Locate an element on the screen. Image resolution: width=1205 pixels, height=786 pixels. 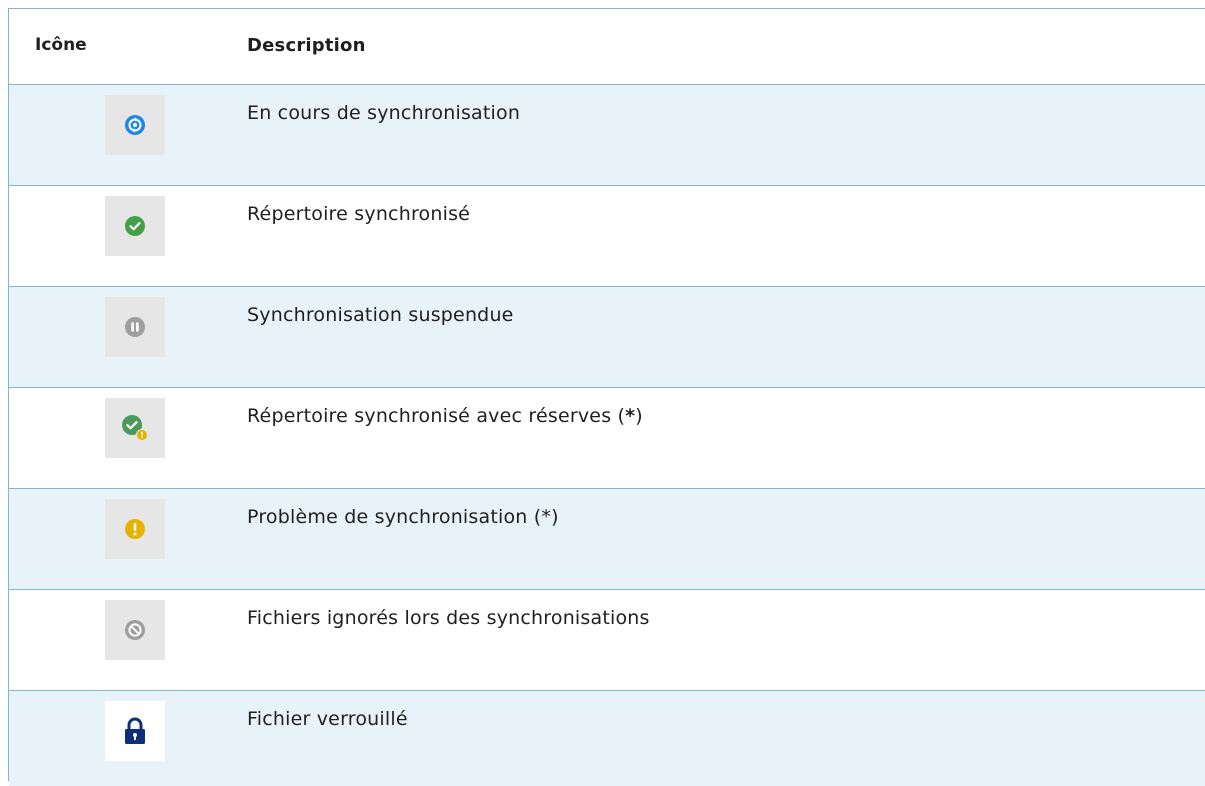
synced-check-icon is located at coordinates (135, 226).